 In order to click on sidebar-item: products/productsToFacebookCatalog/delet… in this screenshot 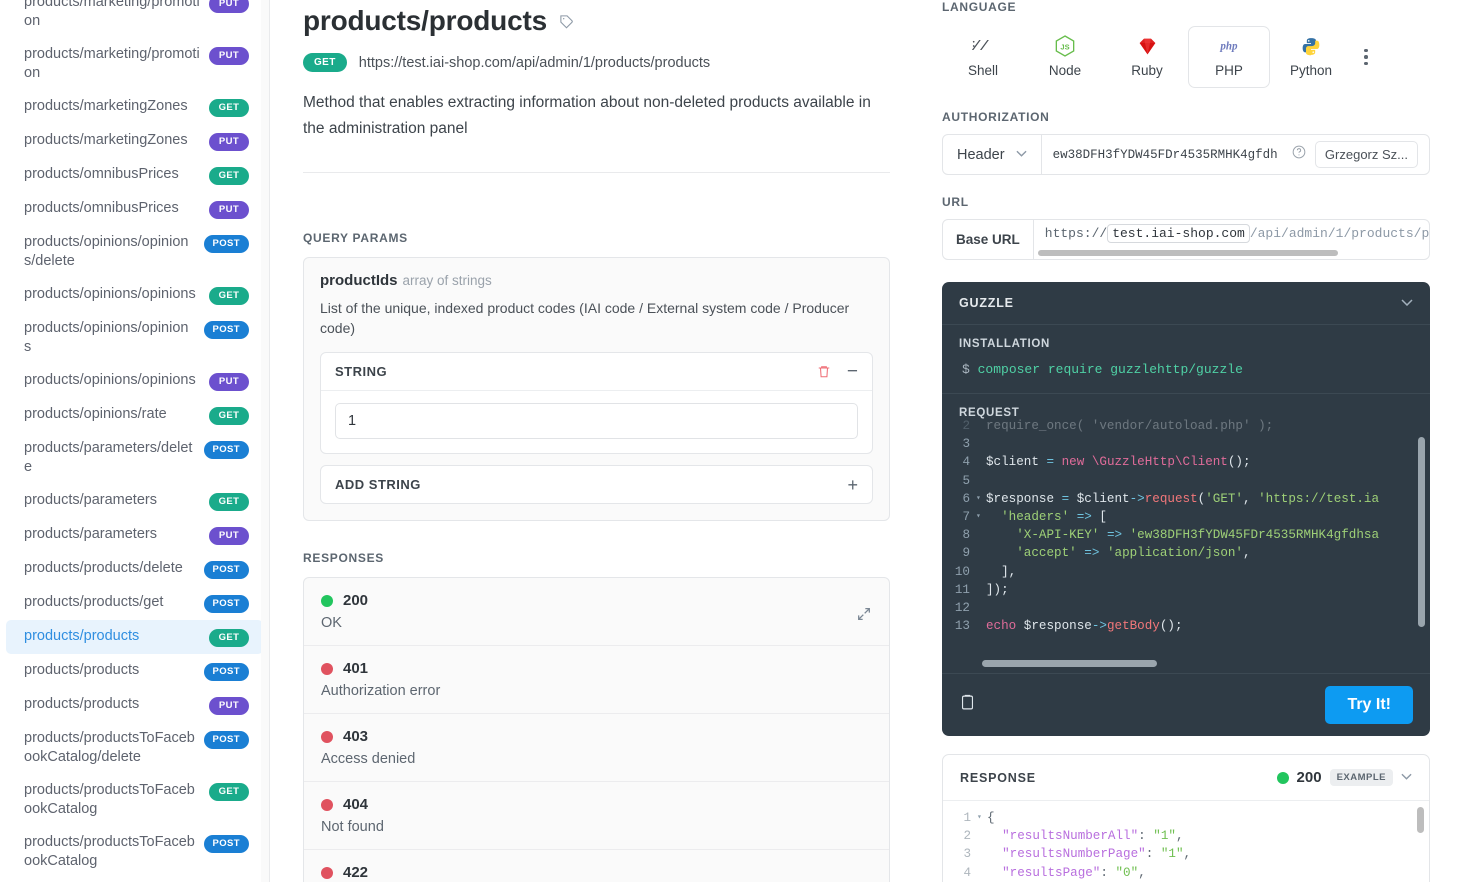, I will do `click(134, 748)`.